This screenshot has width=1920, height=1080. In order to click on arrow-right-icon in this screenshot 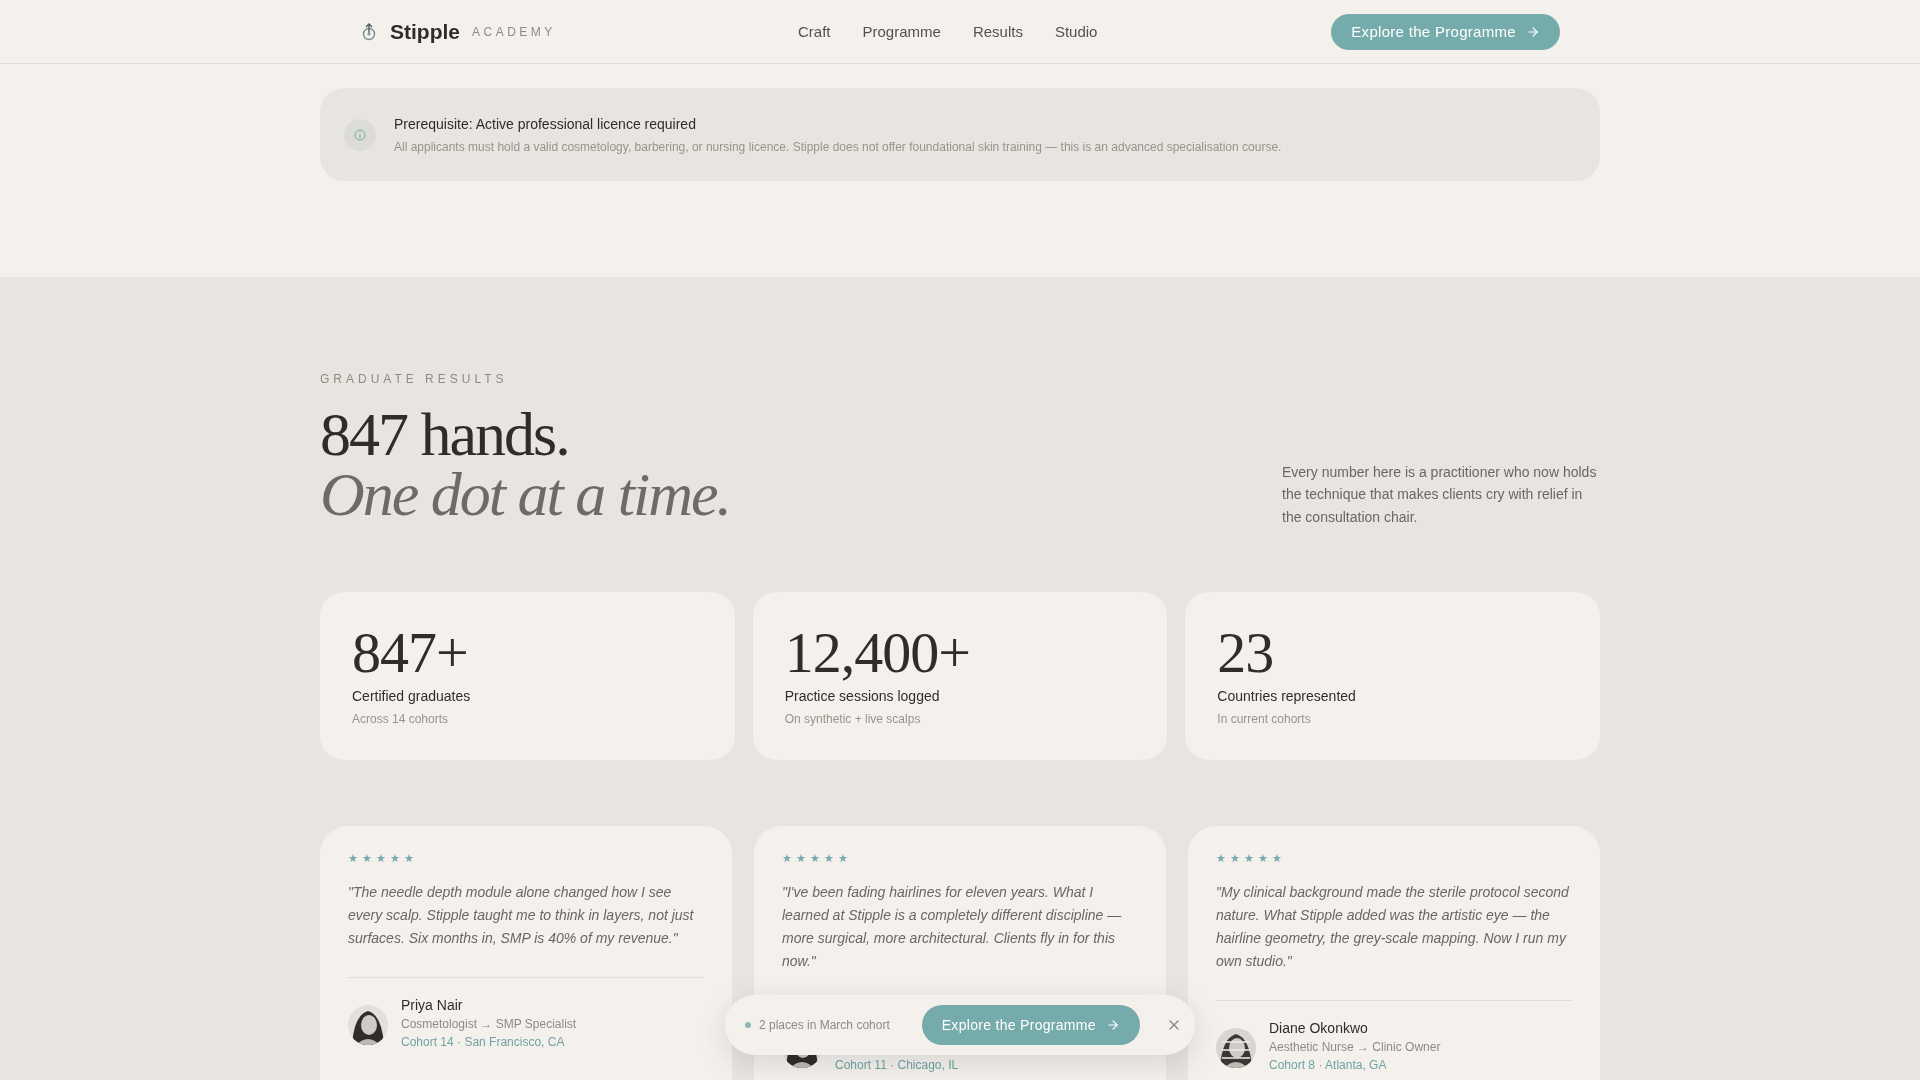, I will do `click(1112, 1025)`.